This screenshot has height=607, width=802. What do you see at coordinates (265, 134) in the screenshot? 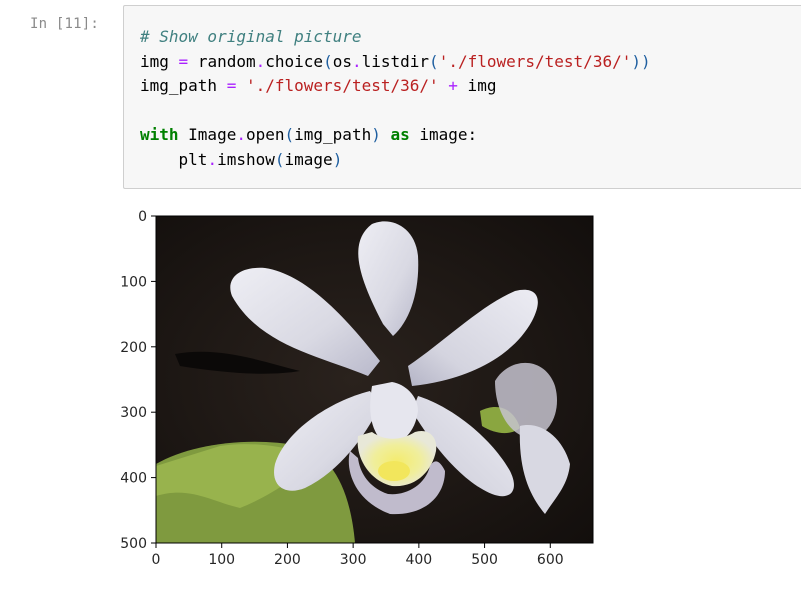
I see `code-token: open` at bounding box center [265, 134].